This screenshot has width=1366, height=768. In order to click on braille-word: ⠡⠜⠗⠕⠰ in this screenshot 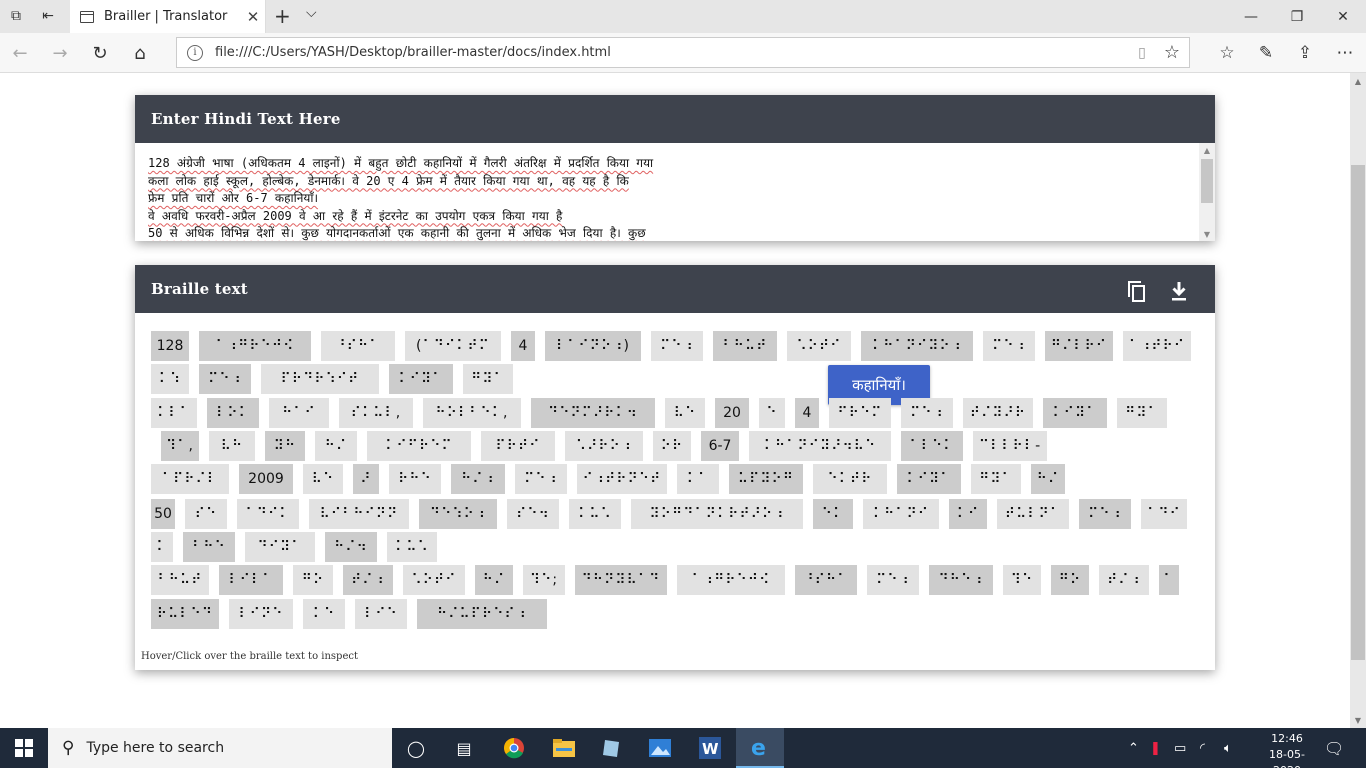, I will do `click(604, 446)`.